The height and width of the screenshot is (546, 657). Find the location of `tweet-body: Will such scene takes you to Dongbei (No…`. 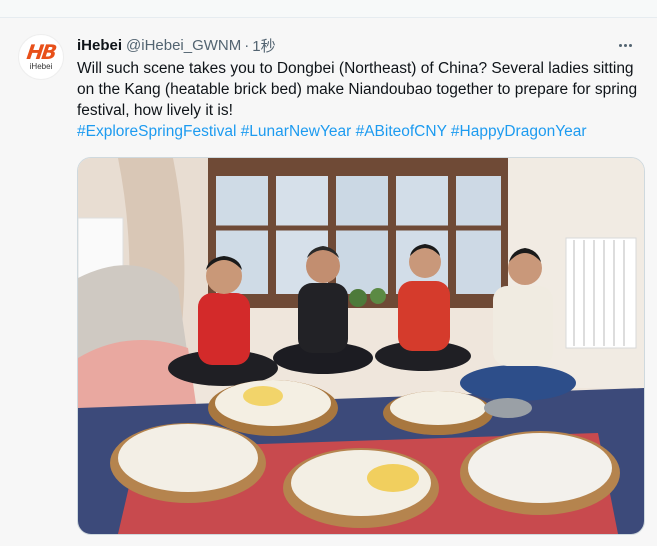

tweet-body: Will such scene takes you to Dongbei (No… is located at coordinates (357, 89).